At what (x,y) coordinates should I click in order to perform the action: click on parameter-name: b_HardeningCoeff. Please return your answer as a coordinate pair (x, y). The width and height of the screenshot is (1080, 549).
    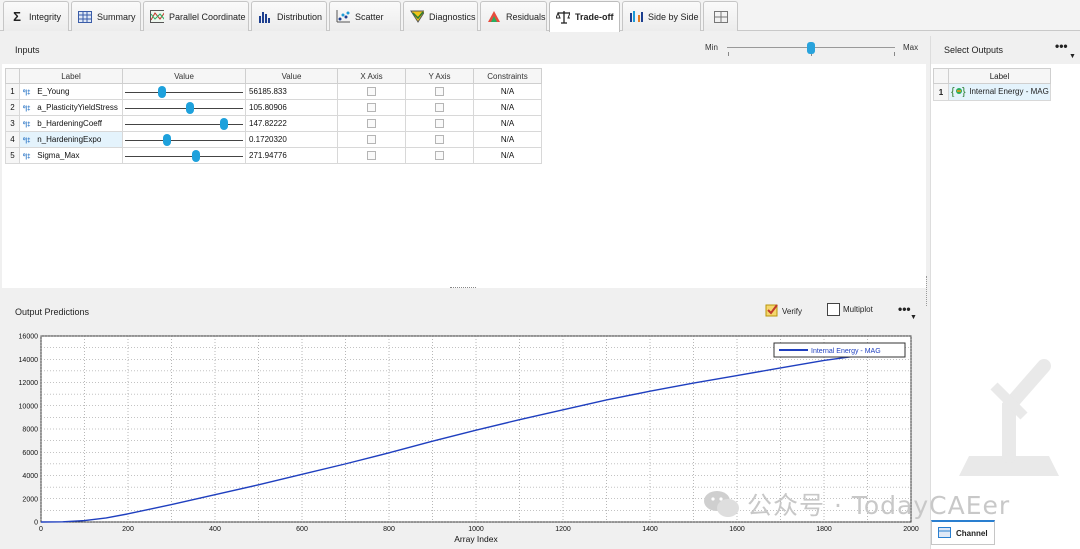
    Looking at the image, I should click on (70, 123).